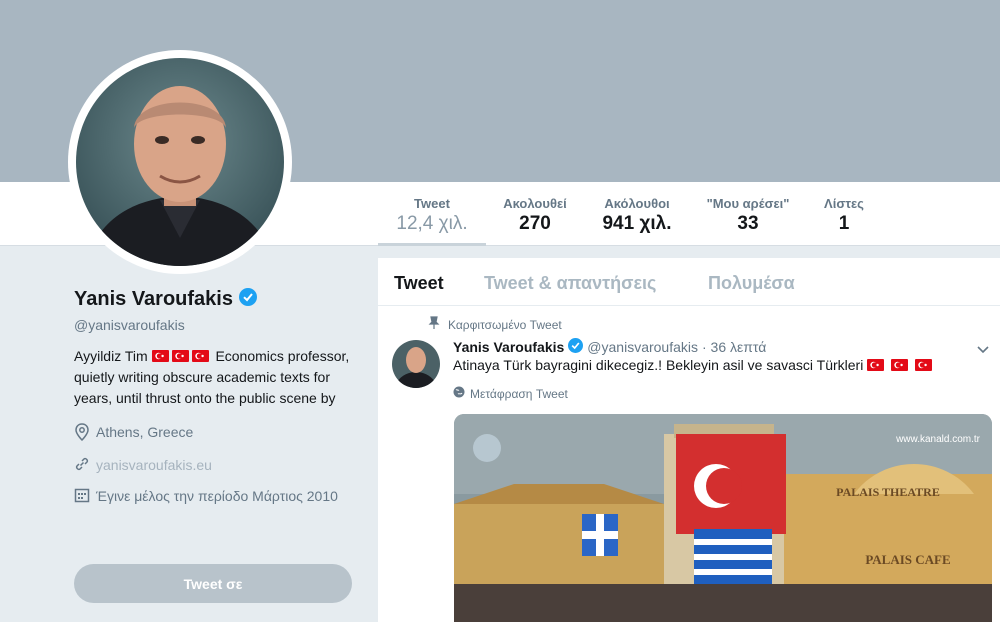 The width and height of the screenshot is (1000, 622). Describe the element at coordinates (219, 325) in the screenshot. I see `profile-handle: @yanisvaroufakis` at that location.